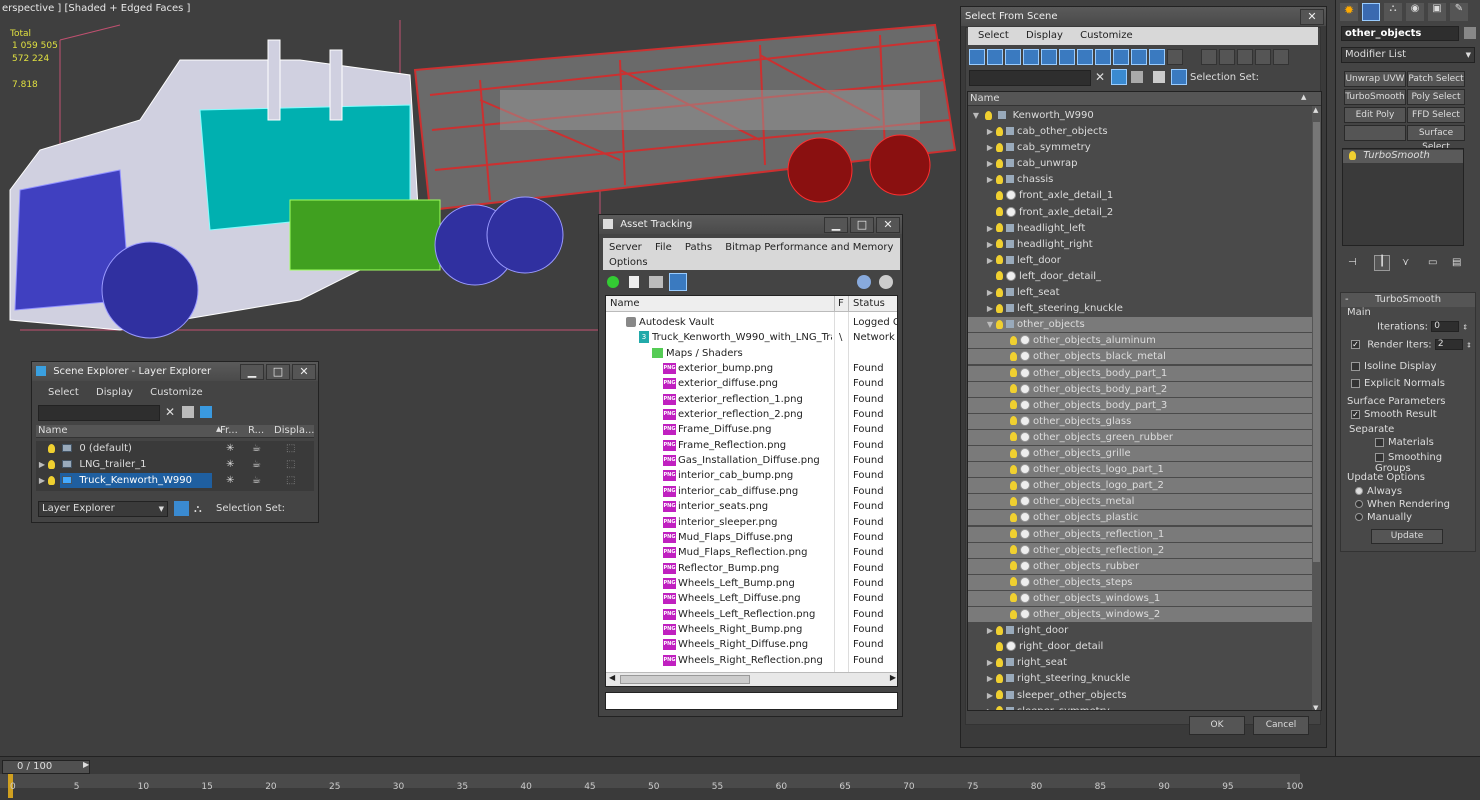  Describe the element at coordinates (698, 247) in the screenshot. I see `menu-paths: Paths` at that location.